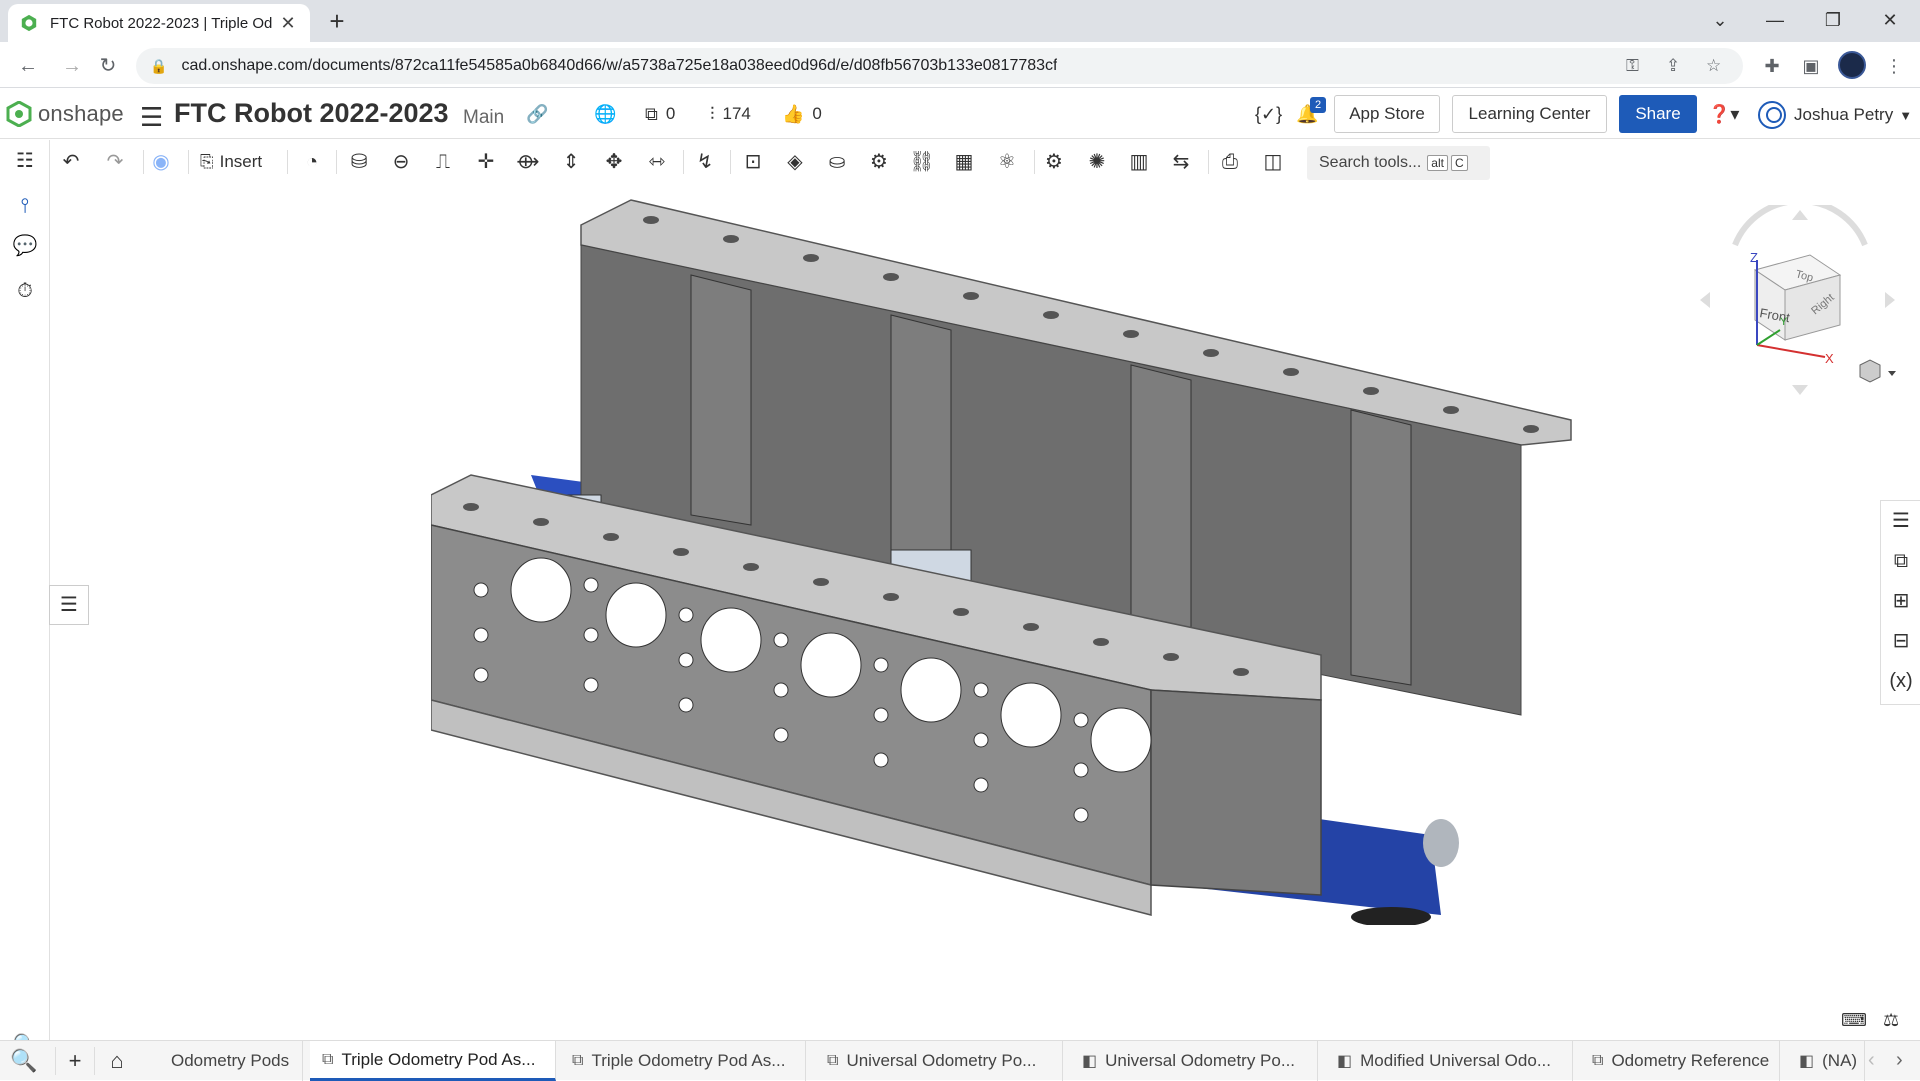 The image size is (1920, 1081). I want to click on rotate-down-arrow-icon, so click(1800, 390).